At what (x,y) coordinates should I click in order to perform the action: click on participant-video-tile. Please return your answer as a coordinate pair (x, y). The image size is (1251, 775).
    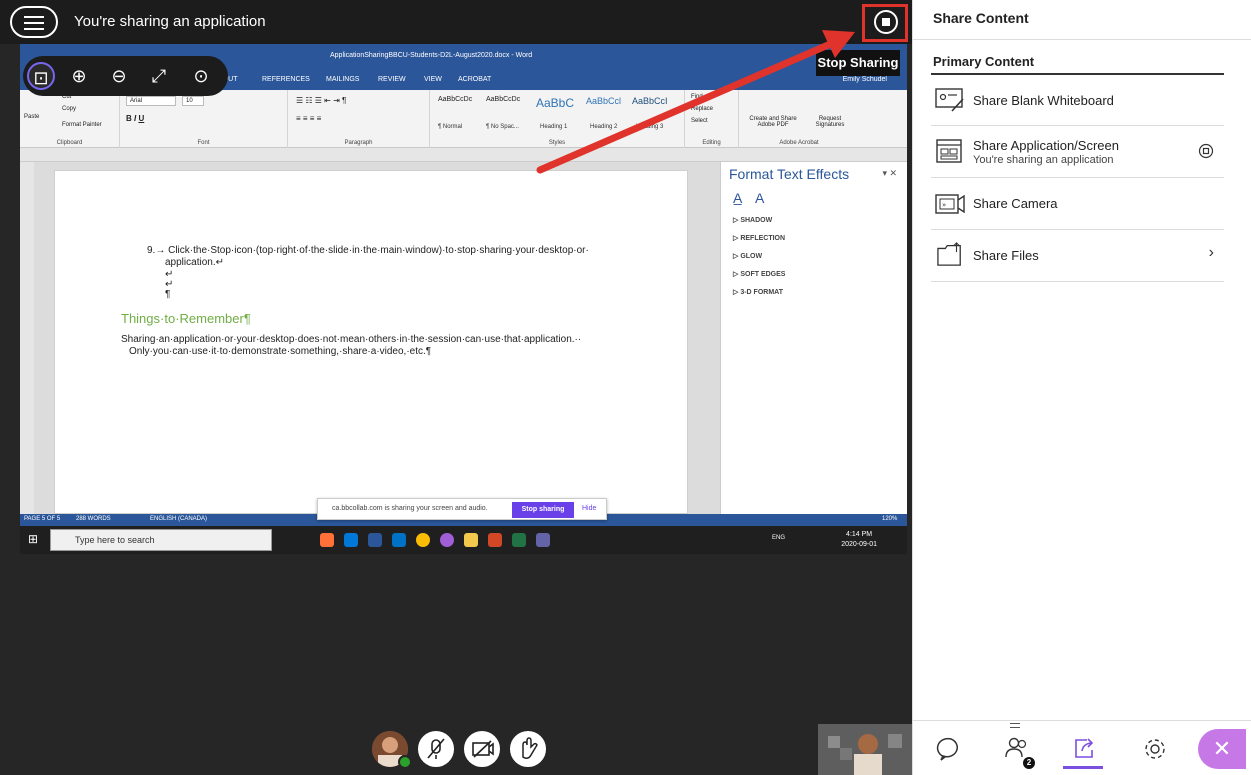
    Looking at the image, I should click on (865, 749).